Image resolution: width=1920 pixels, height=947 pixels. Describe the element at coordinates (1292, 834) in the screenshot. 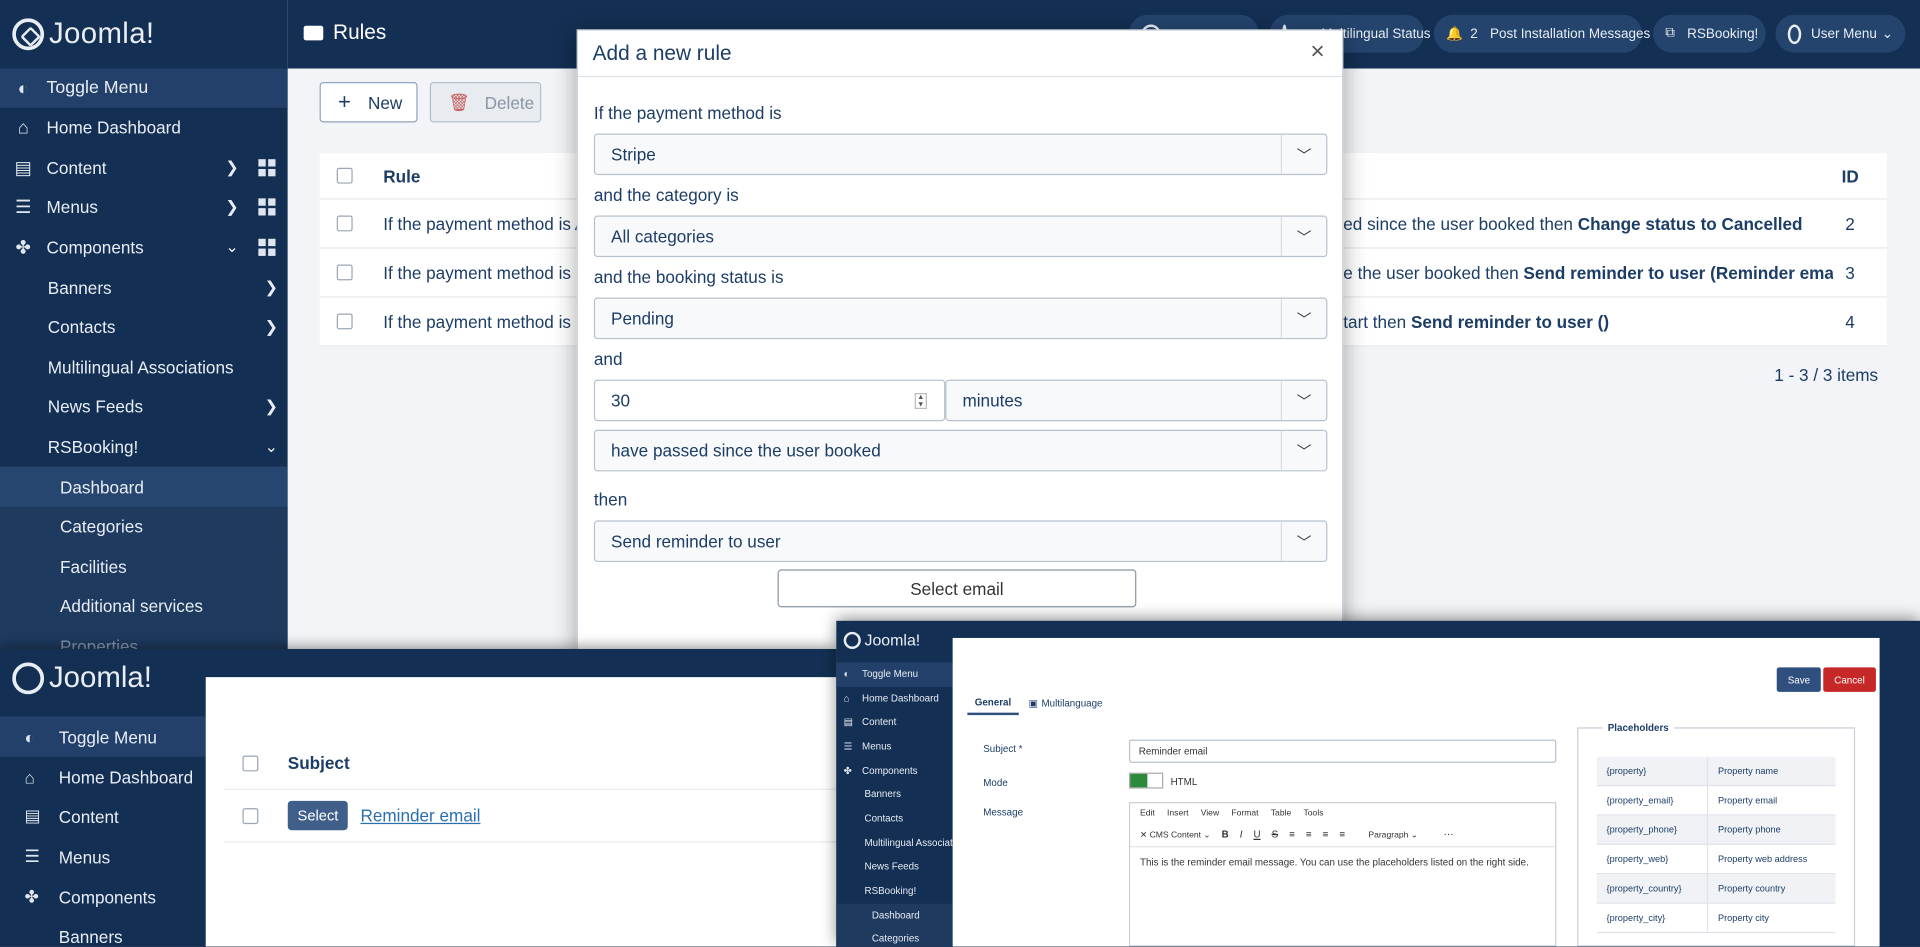

I see `align-left-icon: ≡` at that location.